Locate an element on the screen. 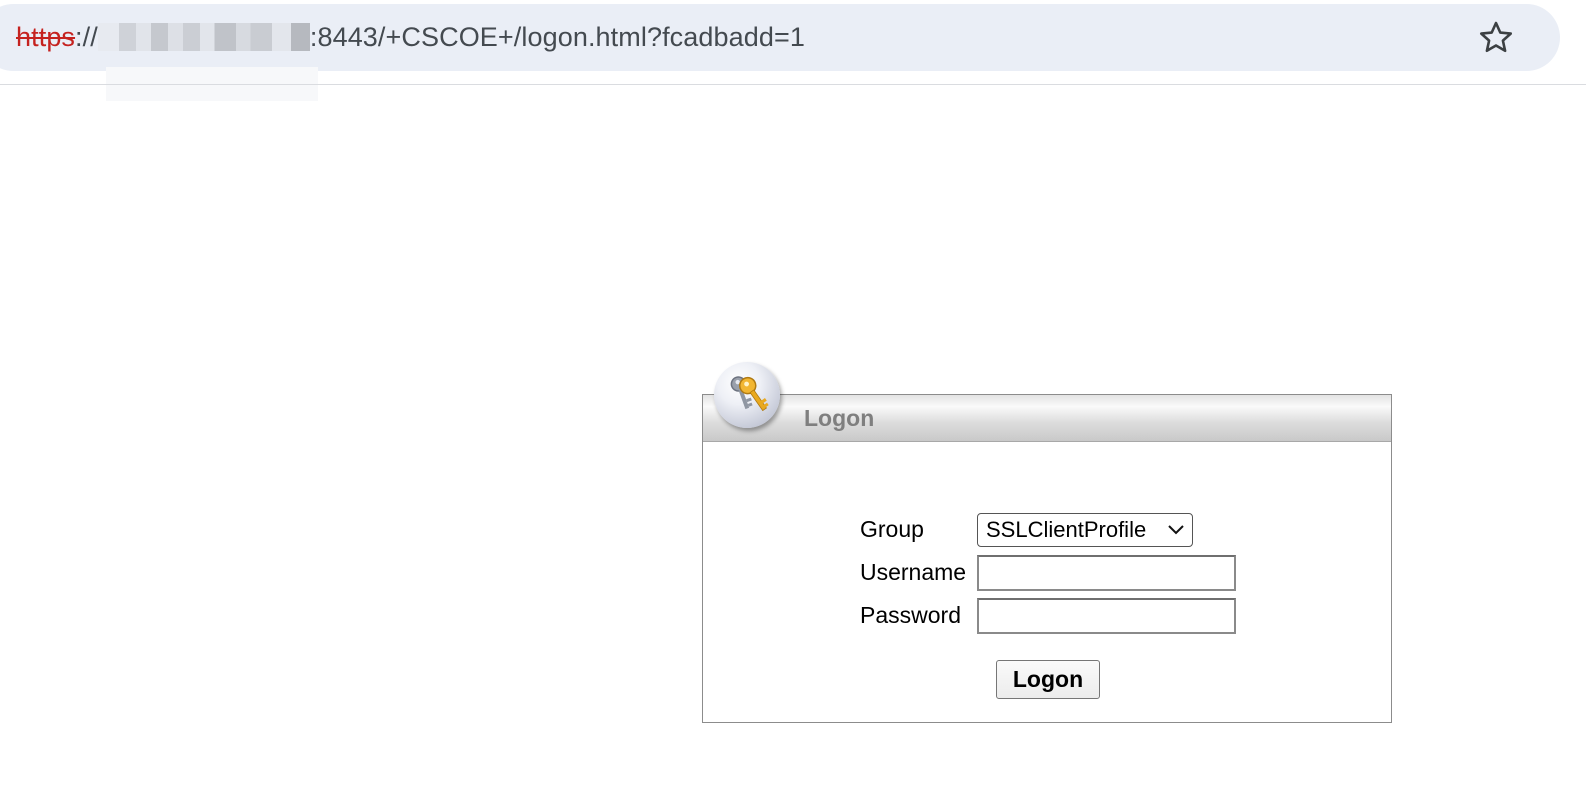  password-label: Password is located at coordinates (910, 615).